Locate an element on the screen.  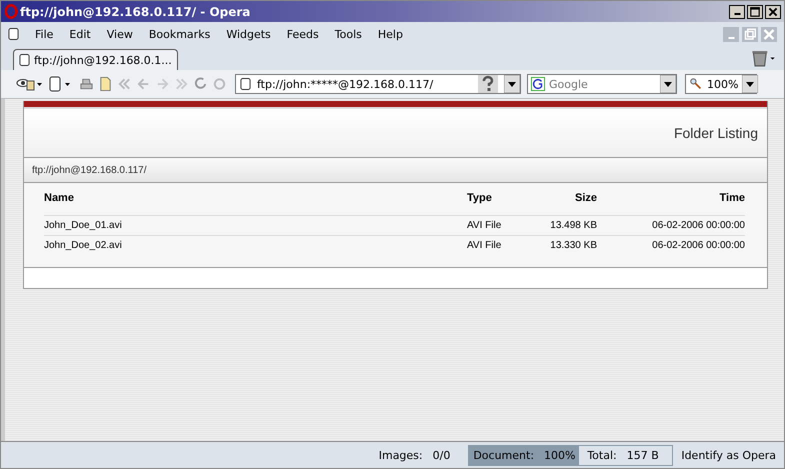
minimize-button is located at coordinates (737, 11).